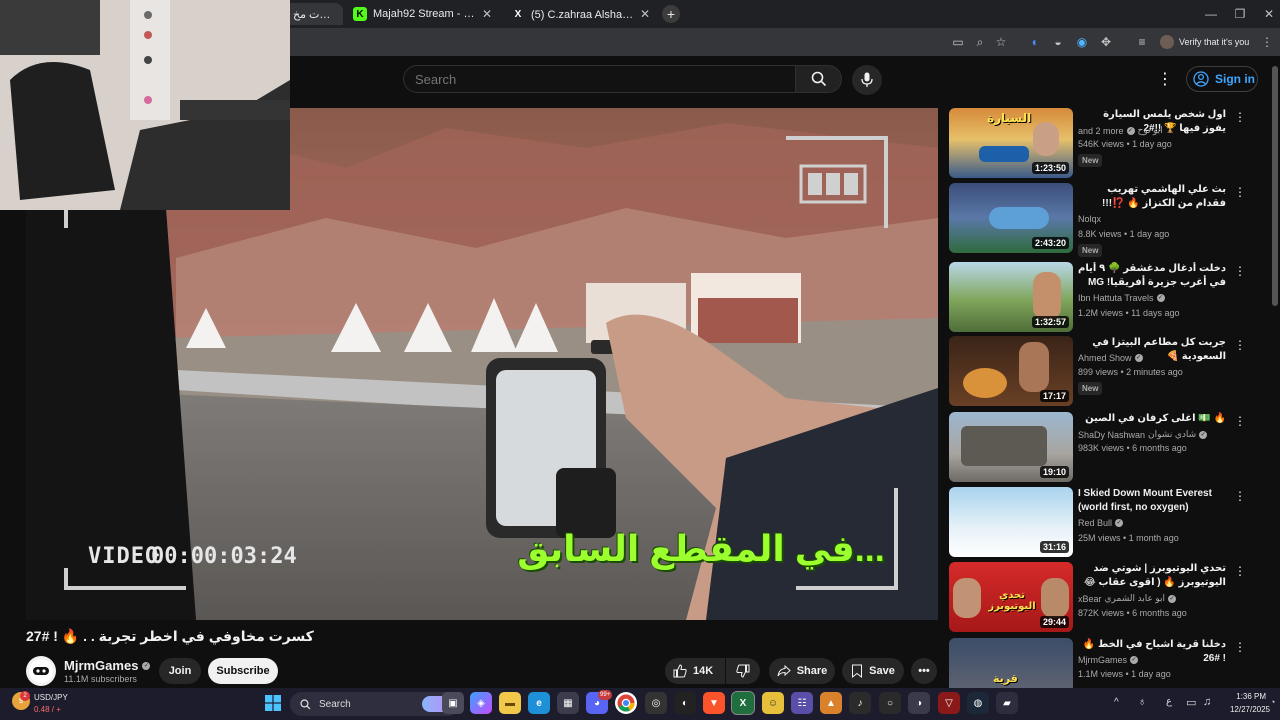 Image resolution: width=1280 pixels, height=720 pixels. What do you see at coordinates (1142, 702) in the screenshot?
I see `mic-tray-icon: ♁` at bounding box center [1142, 702].